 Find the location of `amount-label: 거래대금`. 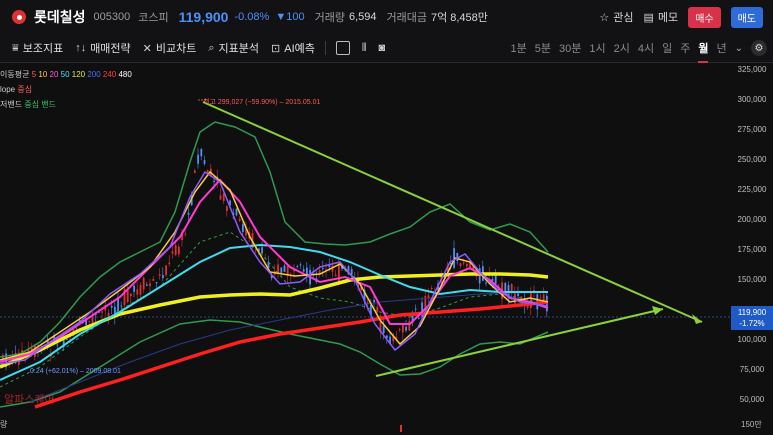

amount-label: 거래대금 is located at coordinates (406, 18).